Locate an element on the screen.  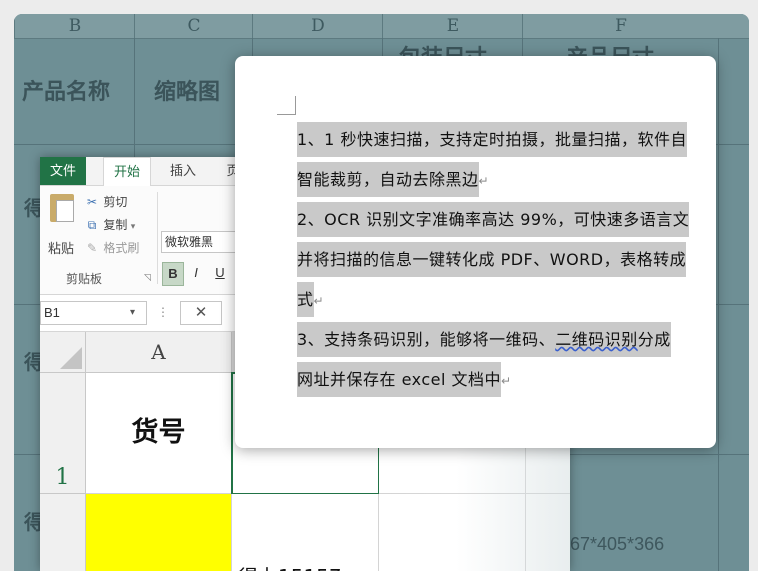
cut-label: 剪切 is located at coordinates (115, 202).